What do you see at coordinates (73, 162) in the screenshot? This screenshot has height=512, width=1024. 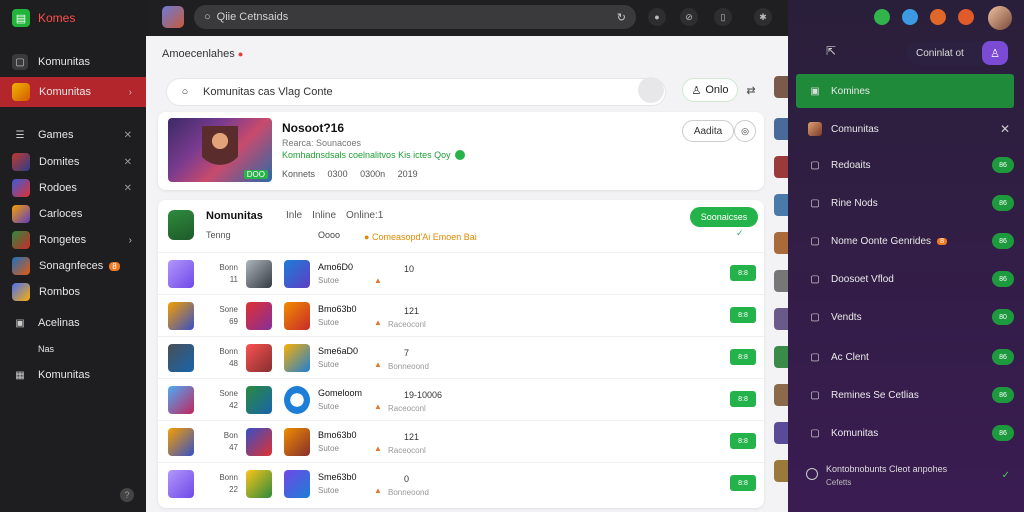 I see `sidebar-item-domites: Domites ✕` at bounding box center [73, 162].